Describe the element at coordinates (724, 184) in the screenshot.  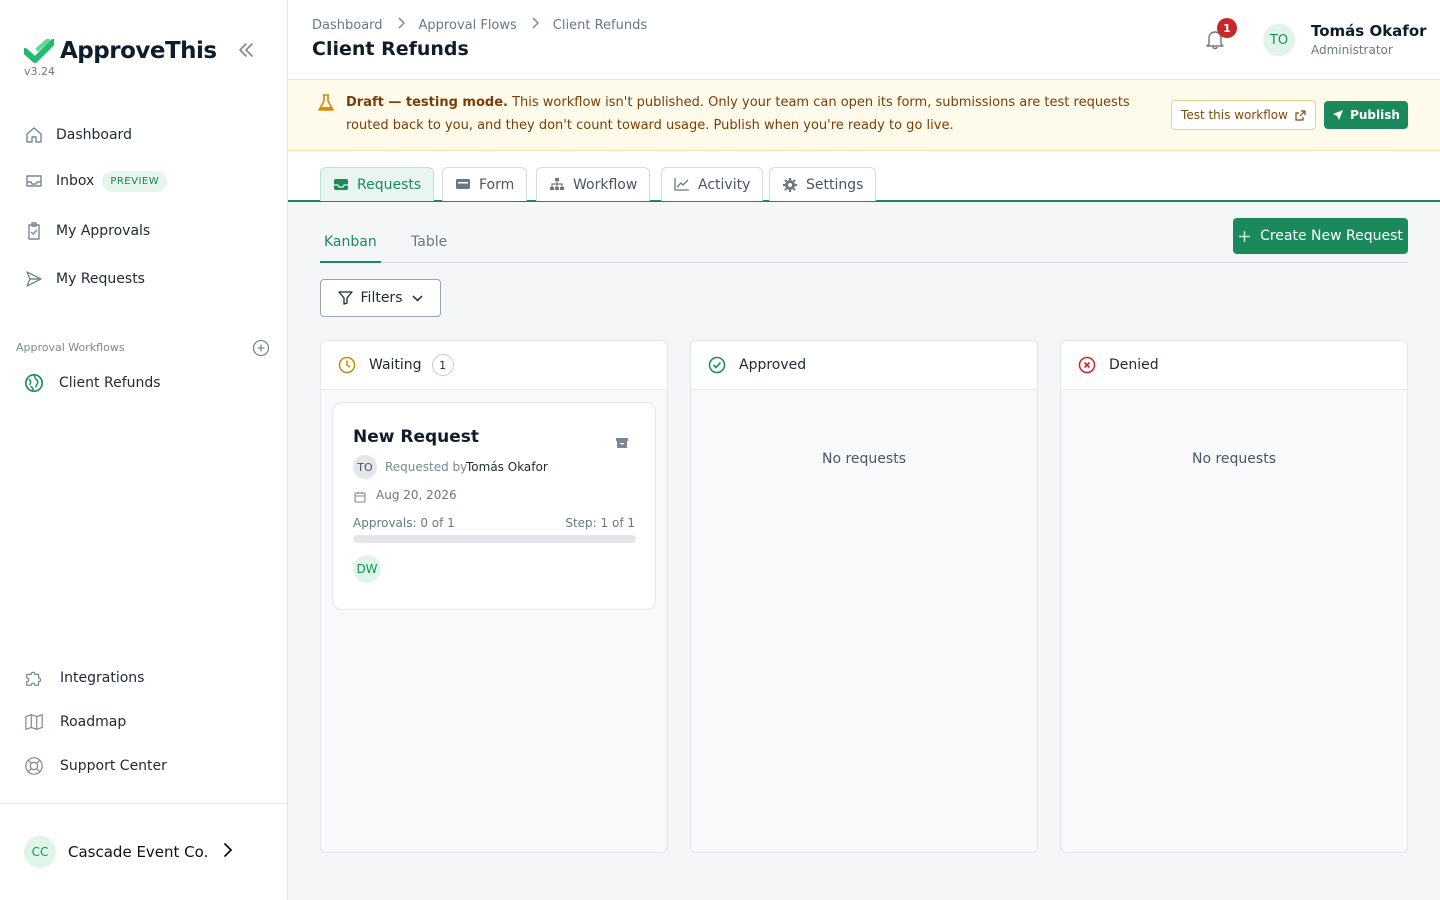
I see `tab-activity-label: Activity` at that location.